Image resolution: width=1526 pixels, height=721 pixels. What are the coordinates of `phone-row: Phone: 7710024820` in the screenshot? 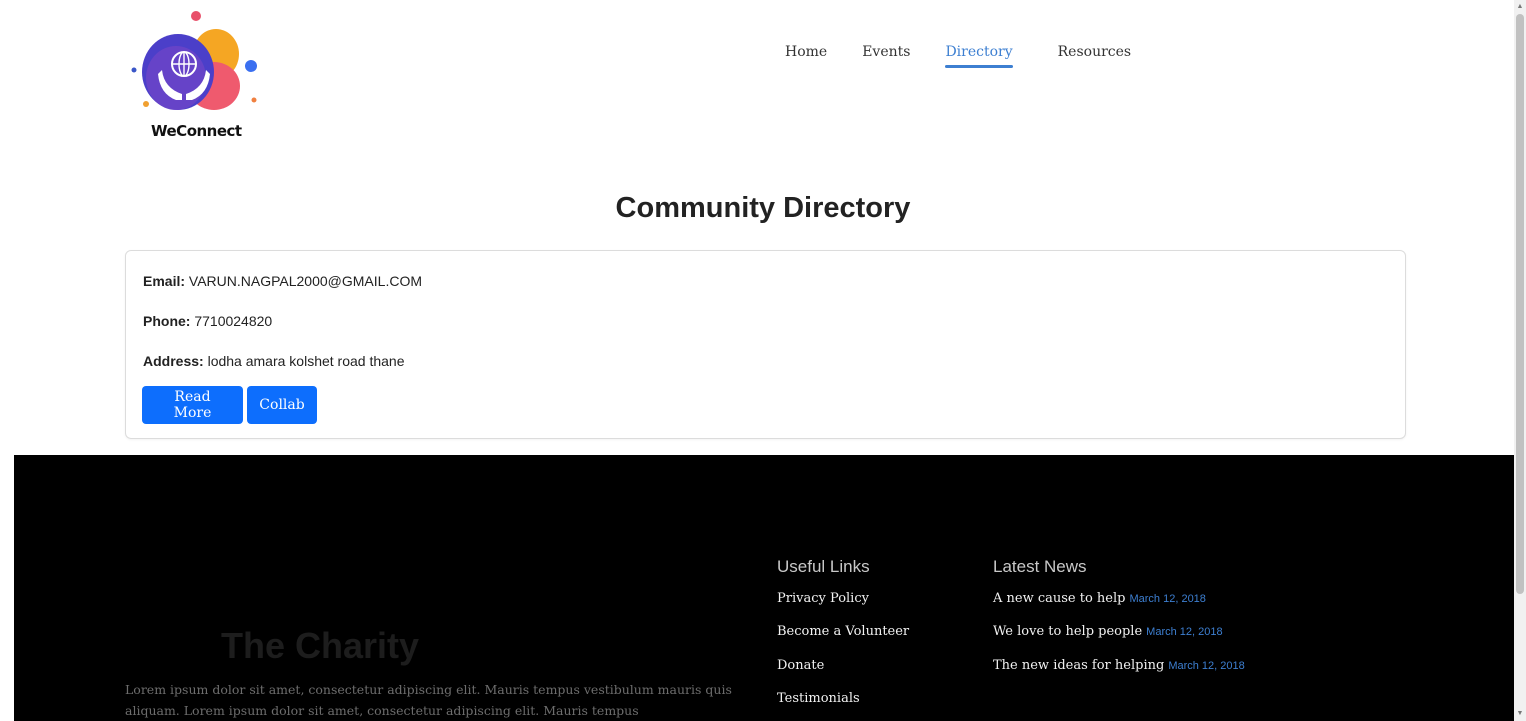 It's located at (207, 321).